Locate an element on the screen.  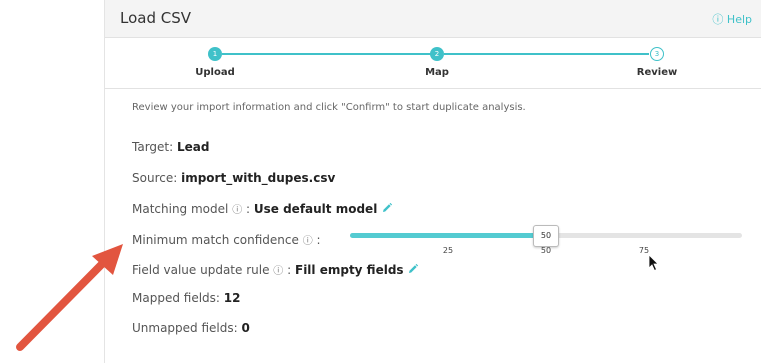
field-update-sep: : is located at coordinates (289, 270).